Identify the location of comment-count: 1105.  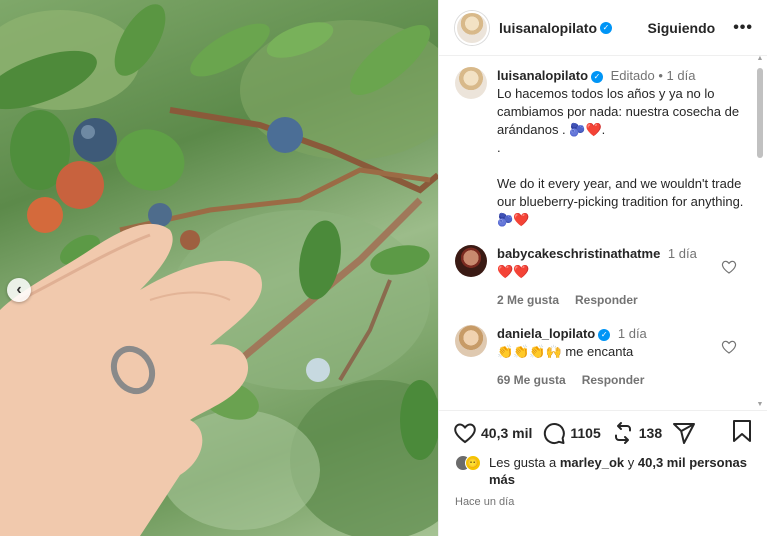
(585, 433).